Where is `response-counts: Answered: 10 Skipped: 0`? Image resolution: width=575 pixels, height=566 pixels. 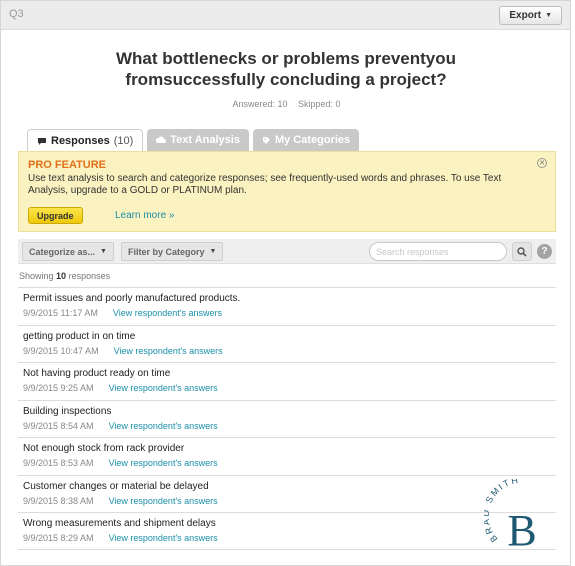 response-counts: Answered: 10 Skipped: 0 is located at coordinates (286, 104).